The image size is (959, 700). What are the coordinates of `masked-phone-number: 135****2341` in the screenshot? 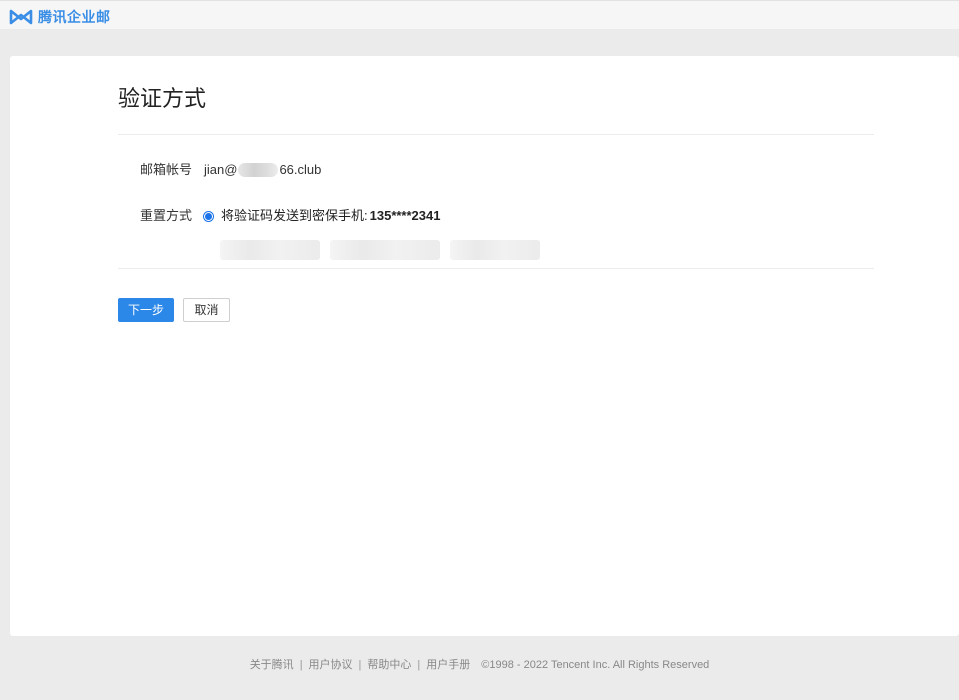 It's located at (405, 215).